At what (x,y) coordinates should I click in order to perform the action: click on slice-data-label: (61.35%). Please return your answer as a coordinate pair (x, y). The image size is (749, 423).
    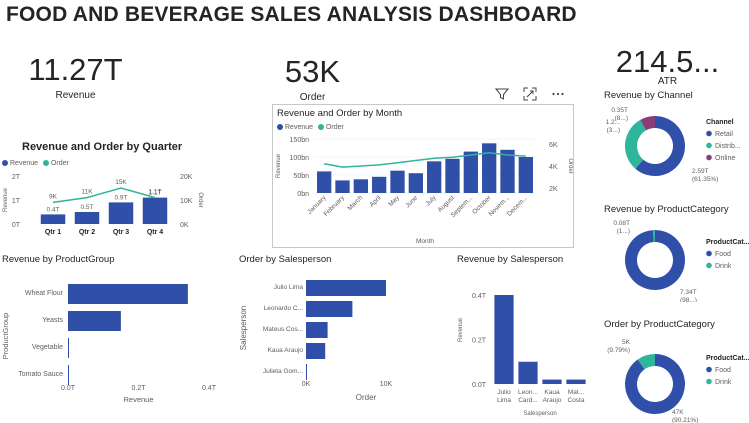
    Looking at the image, I should click on (705, 179).